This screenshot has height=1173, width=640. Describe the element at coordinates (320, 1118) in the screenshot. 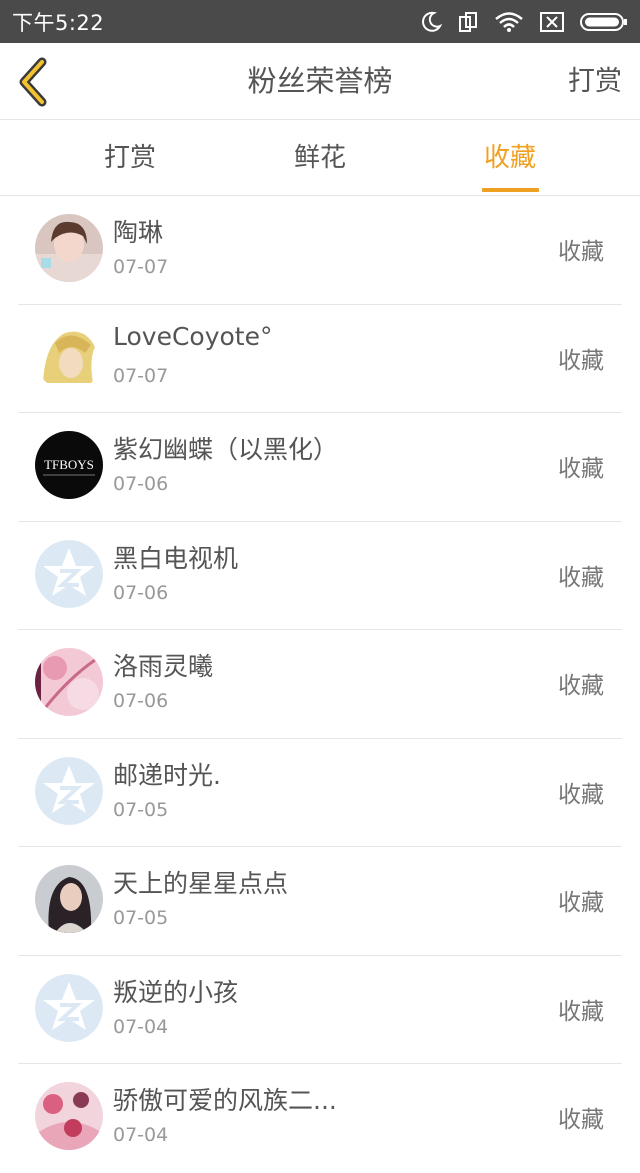

I see `list-item: 骄傲可爱的风族二... 07-04 收藏` at that location.